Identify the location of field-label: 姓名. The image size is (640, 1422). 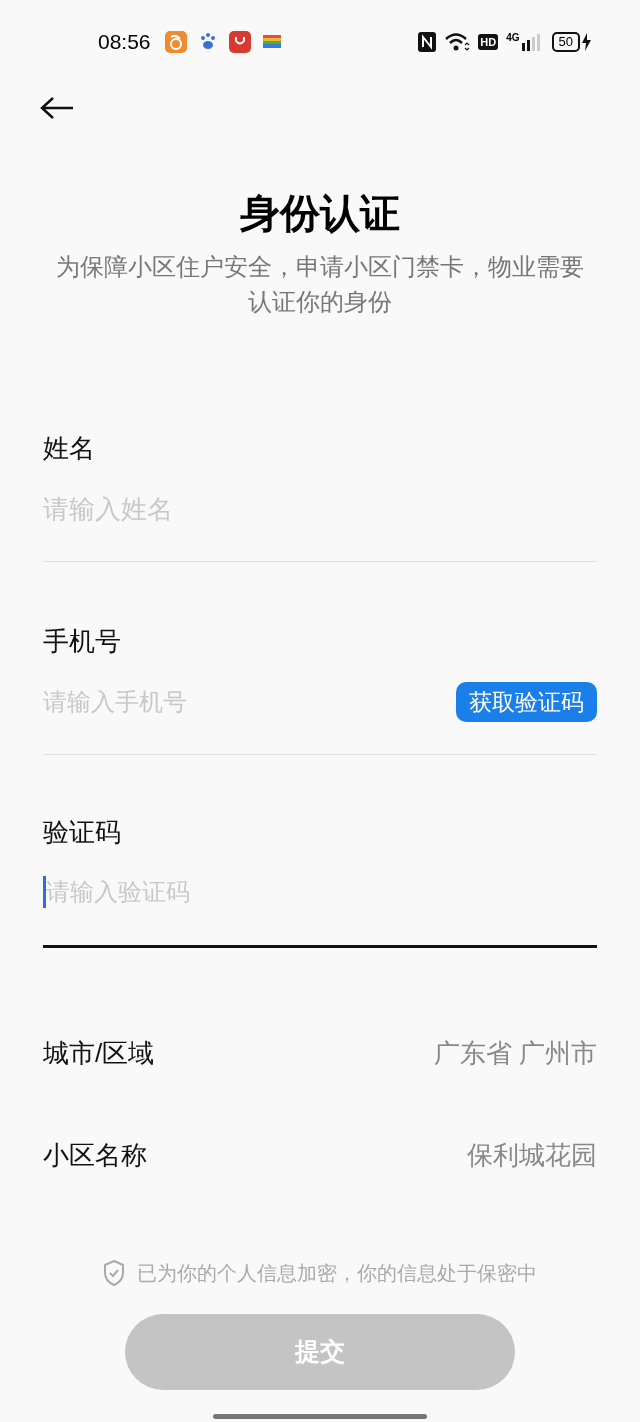
(69, 448).